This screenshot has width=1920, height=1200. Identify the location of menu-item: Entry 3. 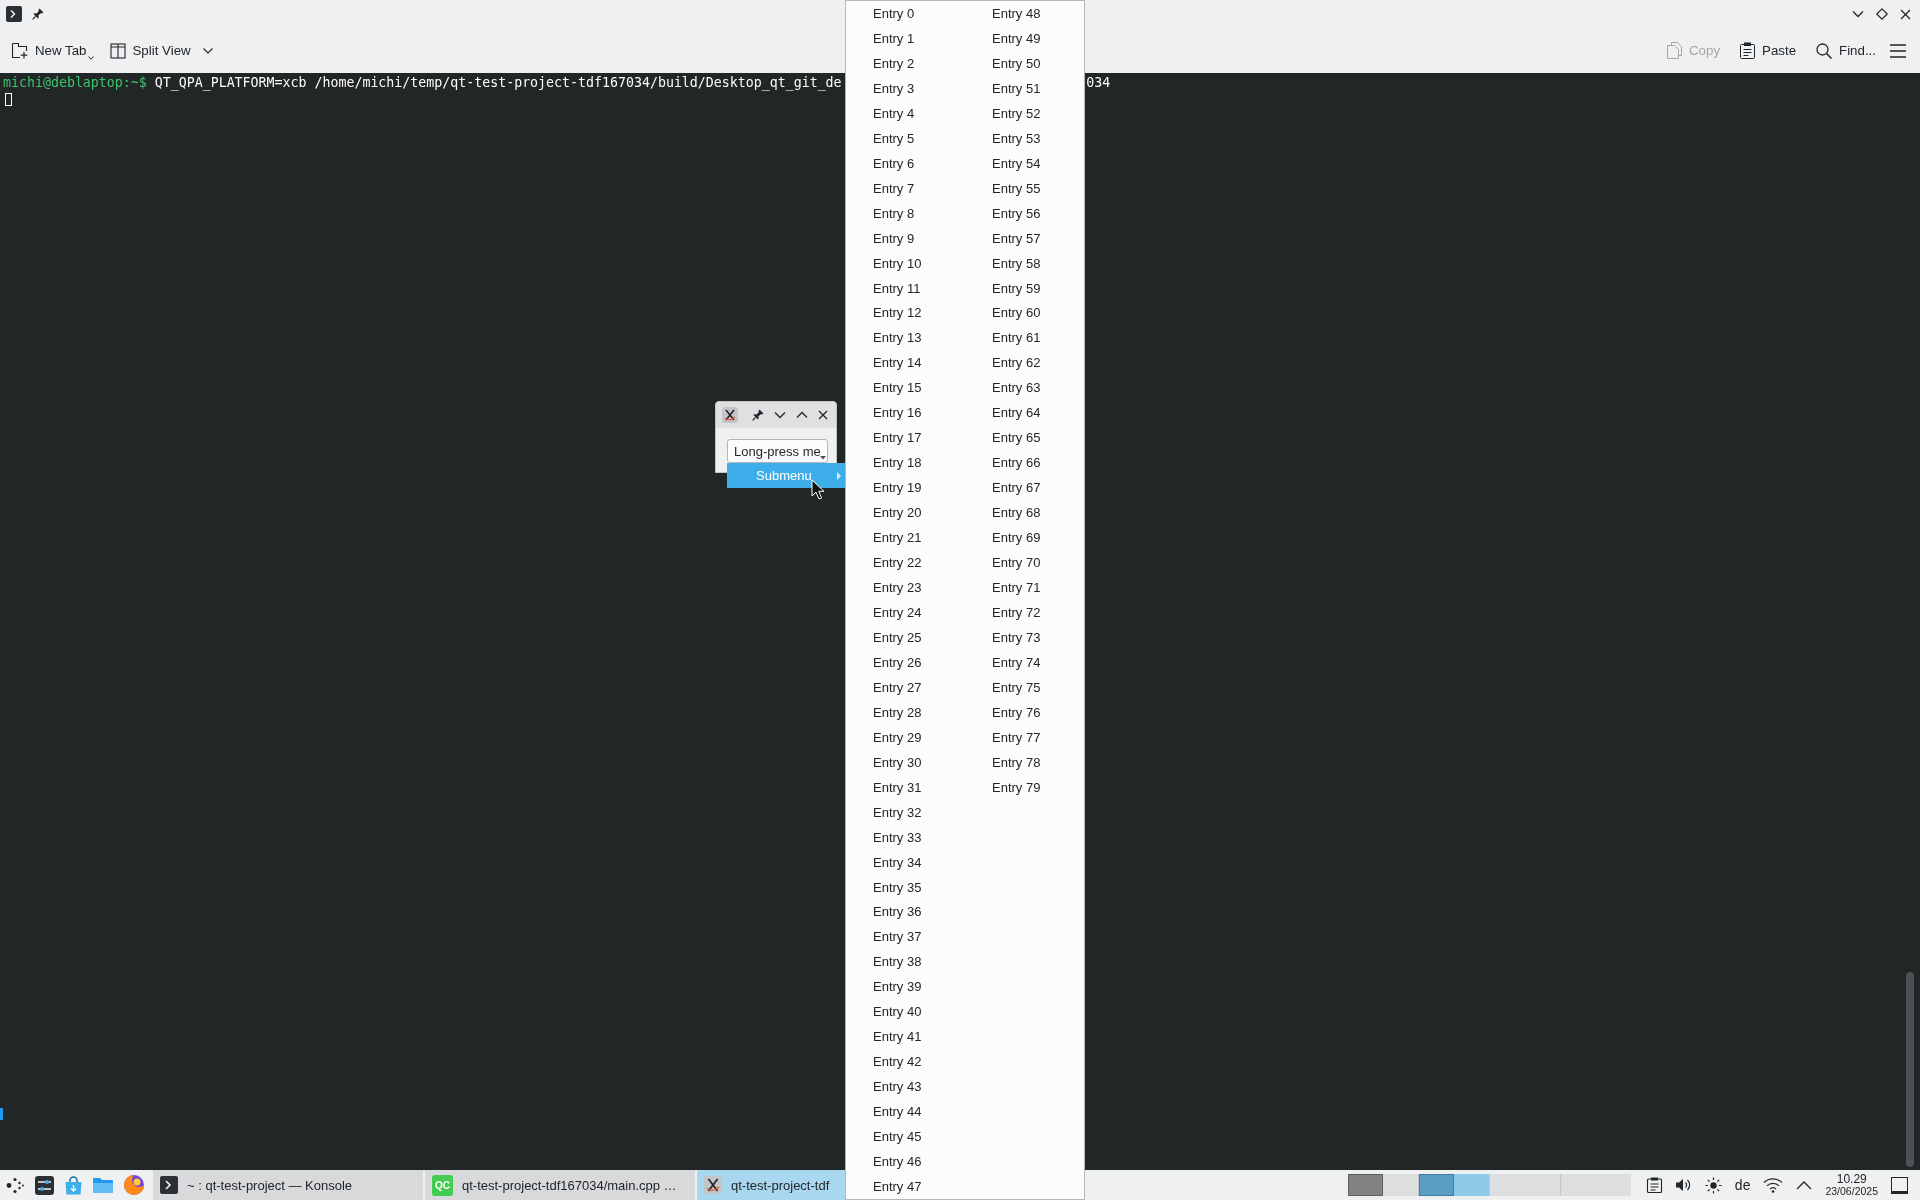
(905, 88).